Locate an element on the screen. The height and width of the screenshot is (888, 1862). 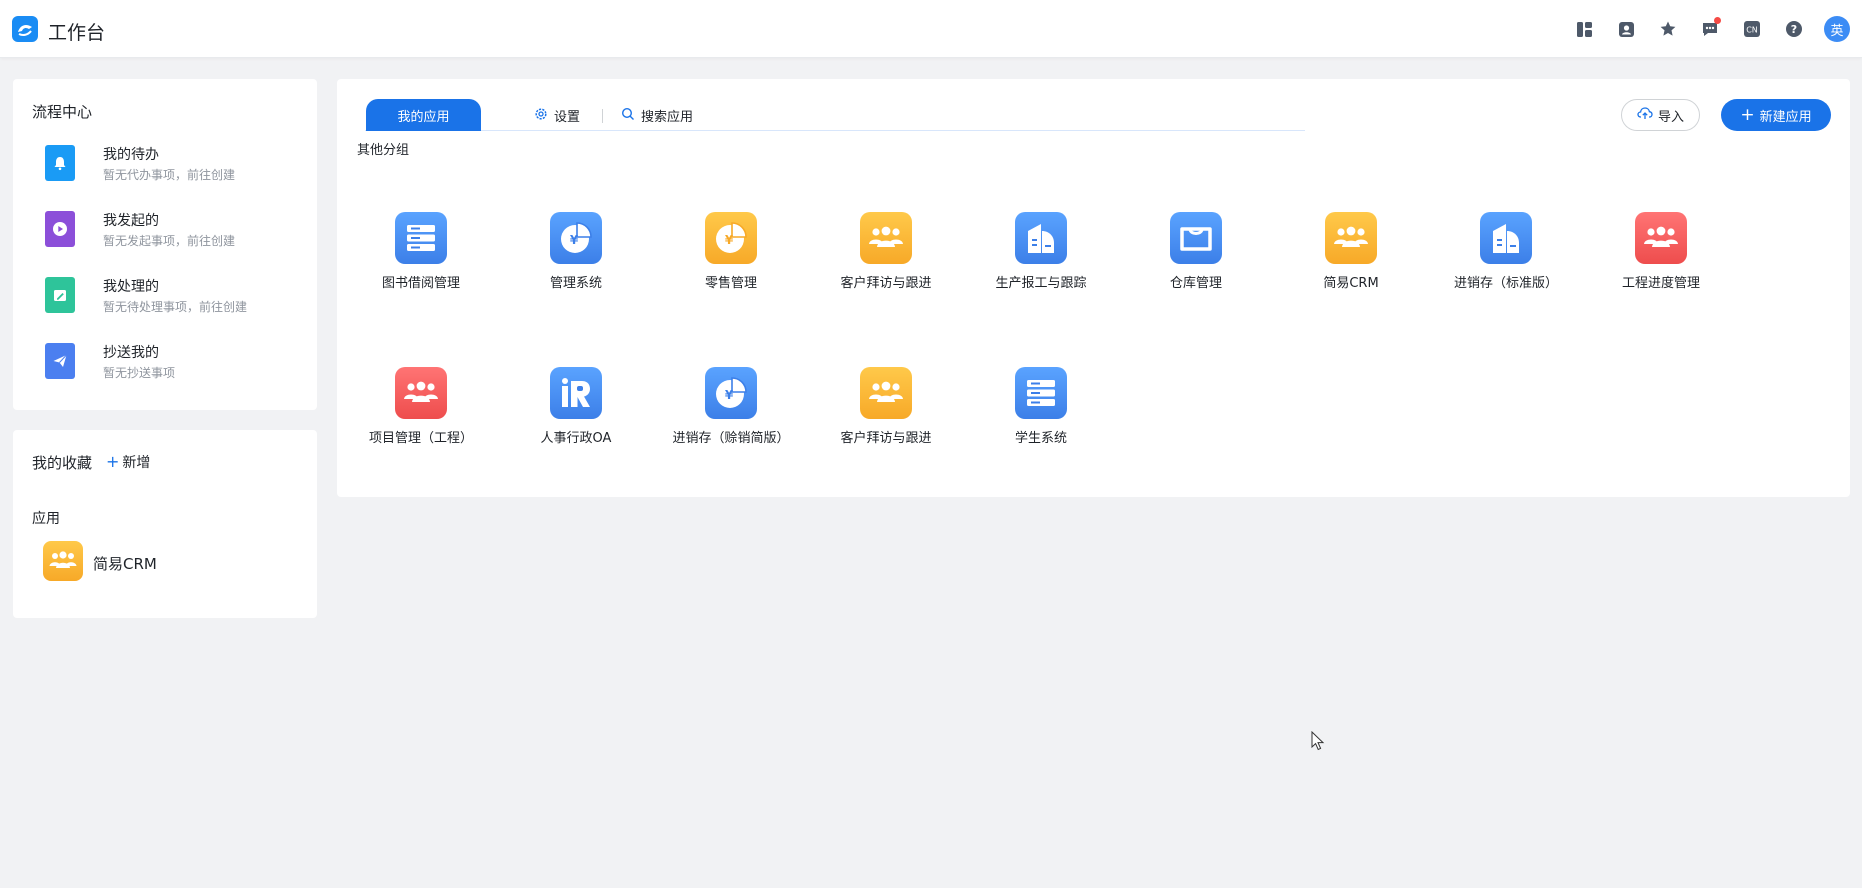
app-tile: 图书借阅管理 is located at coordinates (421, 257).